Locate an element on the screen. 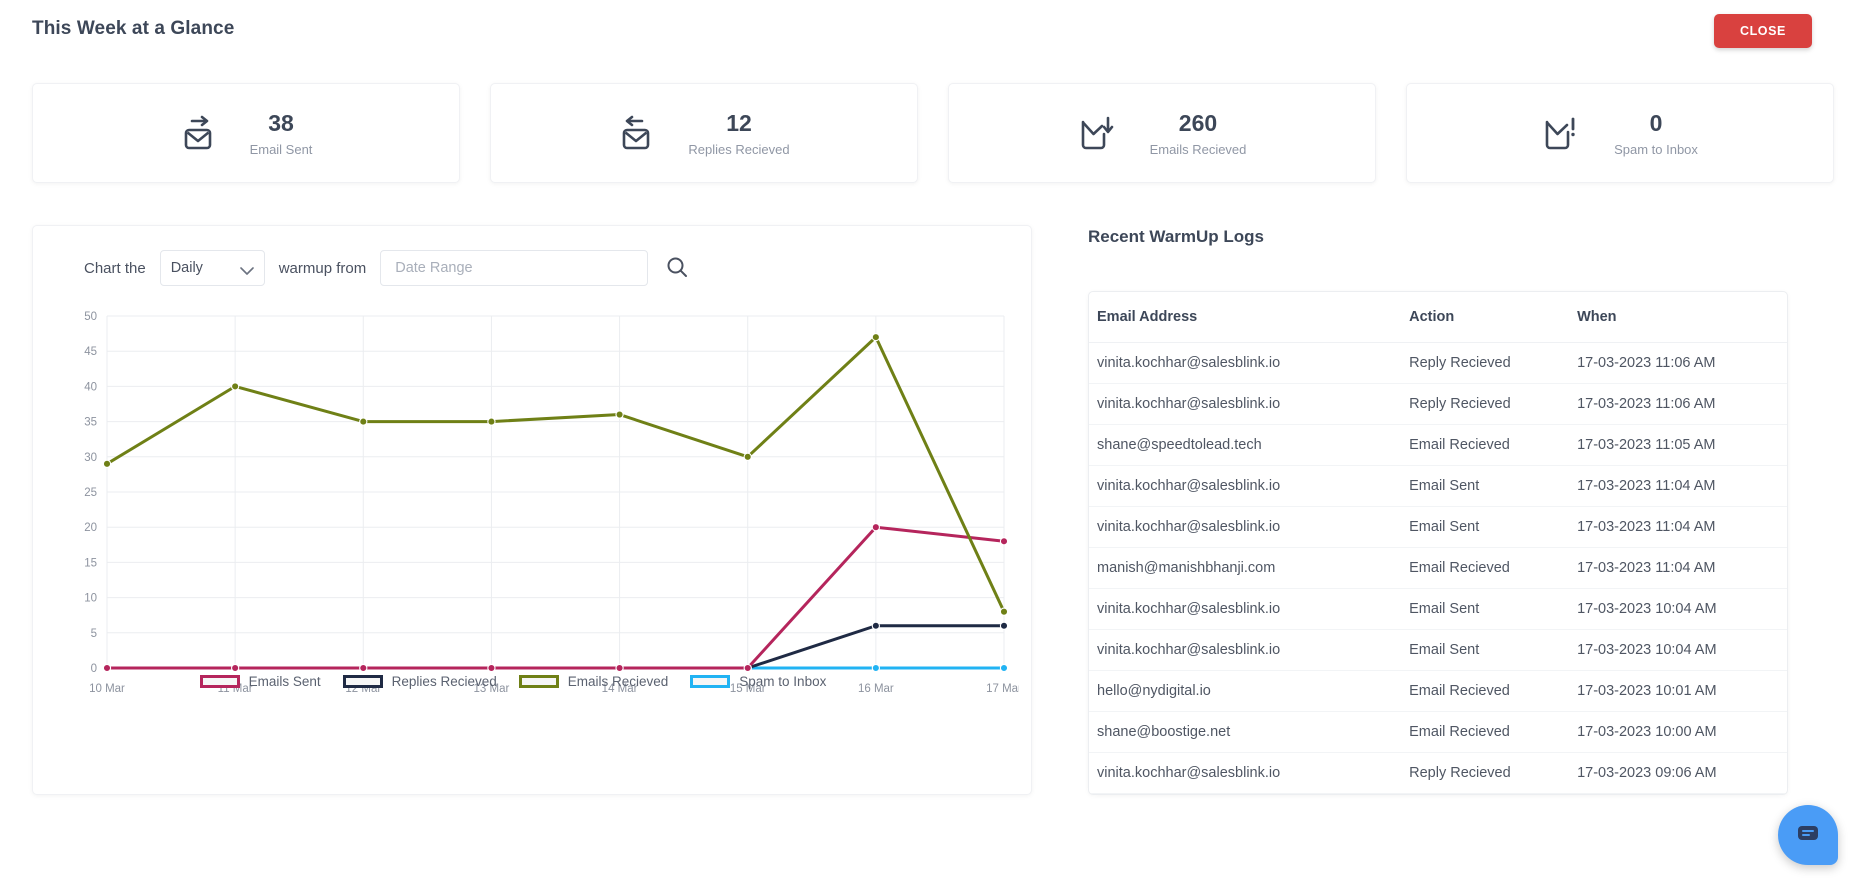 This screenshot has height=887, width=1866. column-header-email: Email Address is located at coordinates (1249, 317).